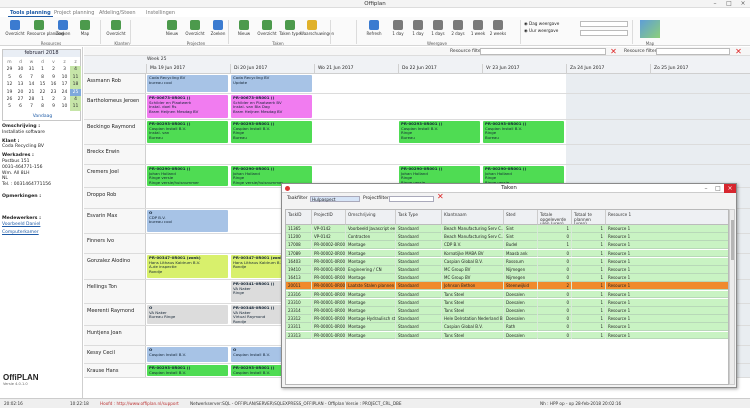 This screenshot has width=750, height=408. I want to click on calendar-day: 7, so click(31, 77).